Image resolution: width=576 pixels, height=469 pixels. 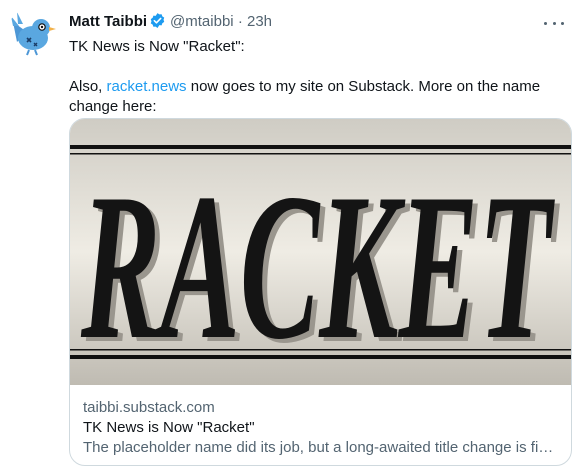 What do you see at coordinates (157, 46) in the screenshot?
I see `tweet-line-1: TK News is Now "Racket":` at bounding box center [157, 46].